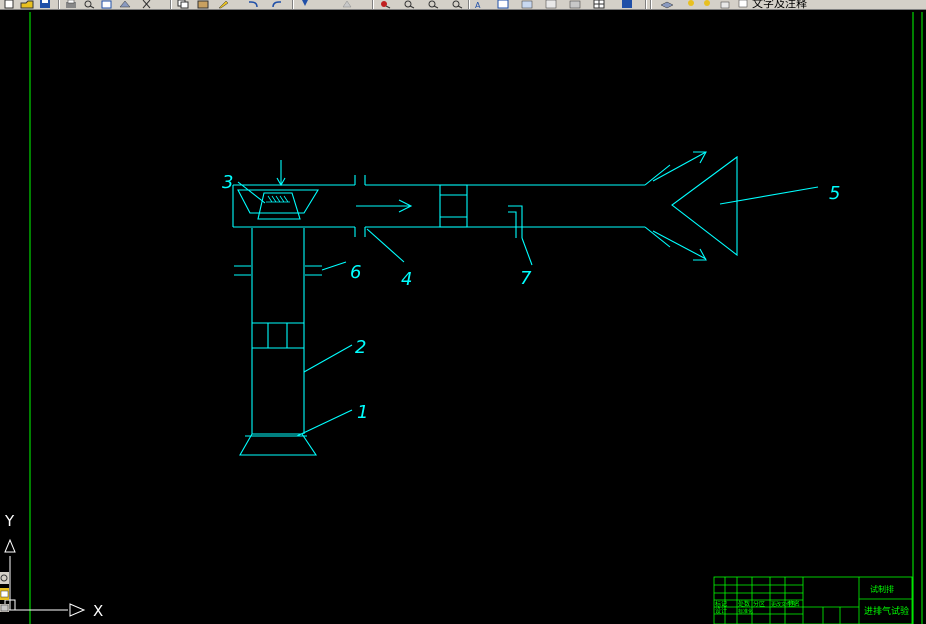 This screenshot has width=926, height=624. Describe the element at coordinates (125, 4) in the screenshot. I see `3d-dwf-icon` at that location.